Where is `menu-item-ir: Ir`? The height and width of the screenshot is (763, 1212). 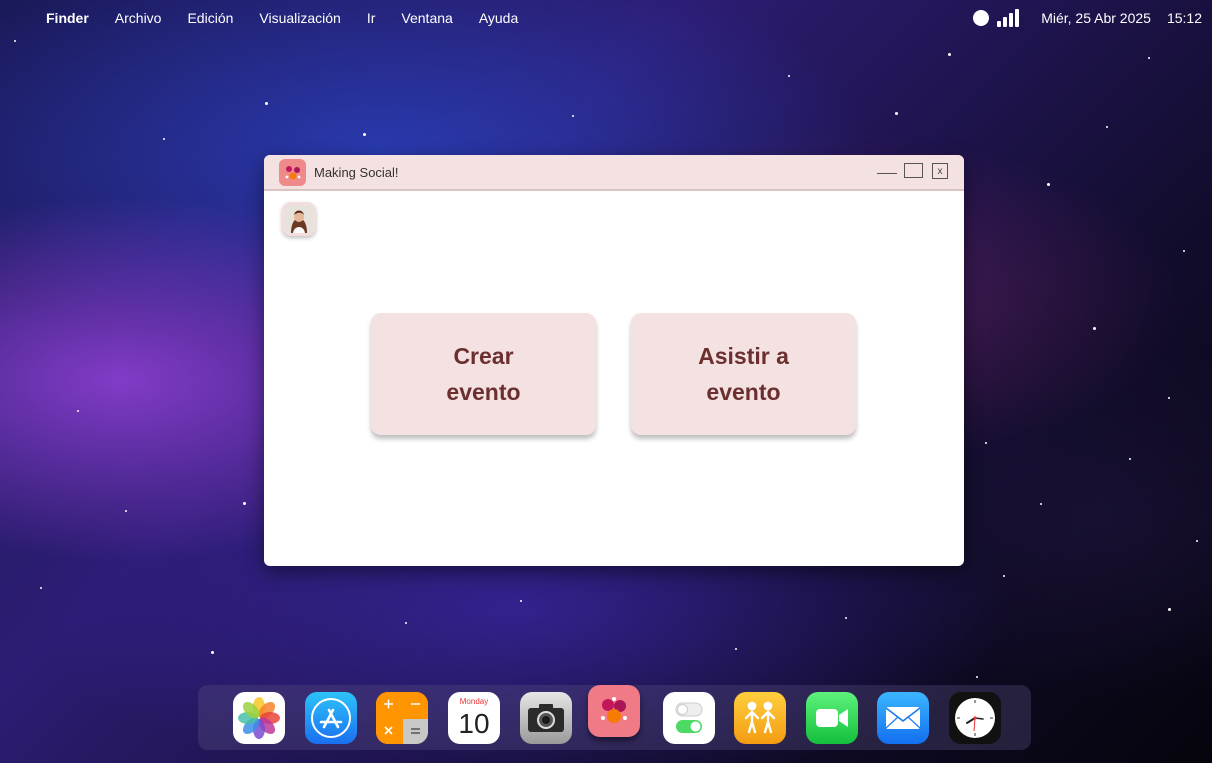 menu-item-ir: Ir is located at coordinates (371, 18).